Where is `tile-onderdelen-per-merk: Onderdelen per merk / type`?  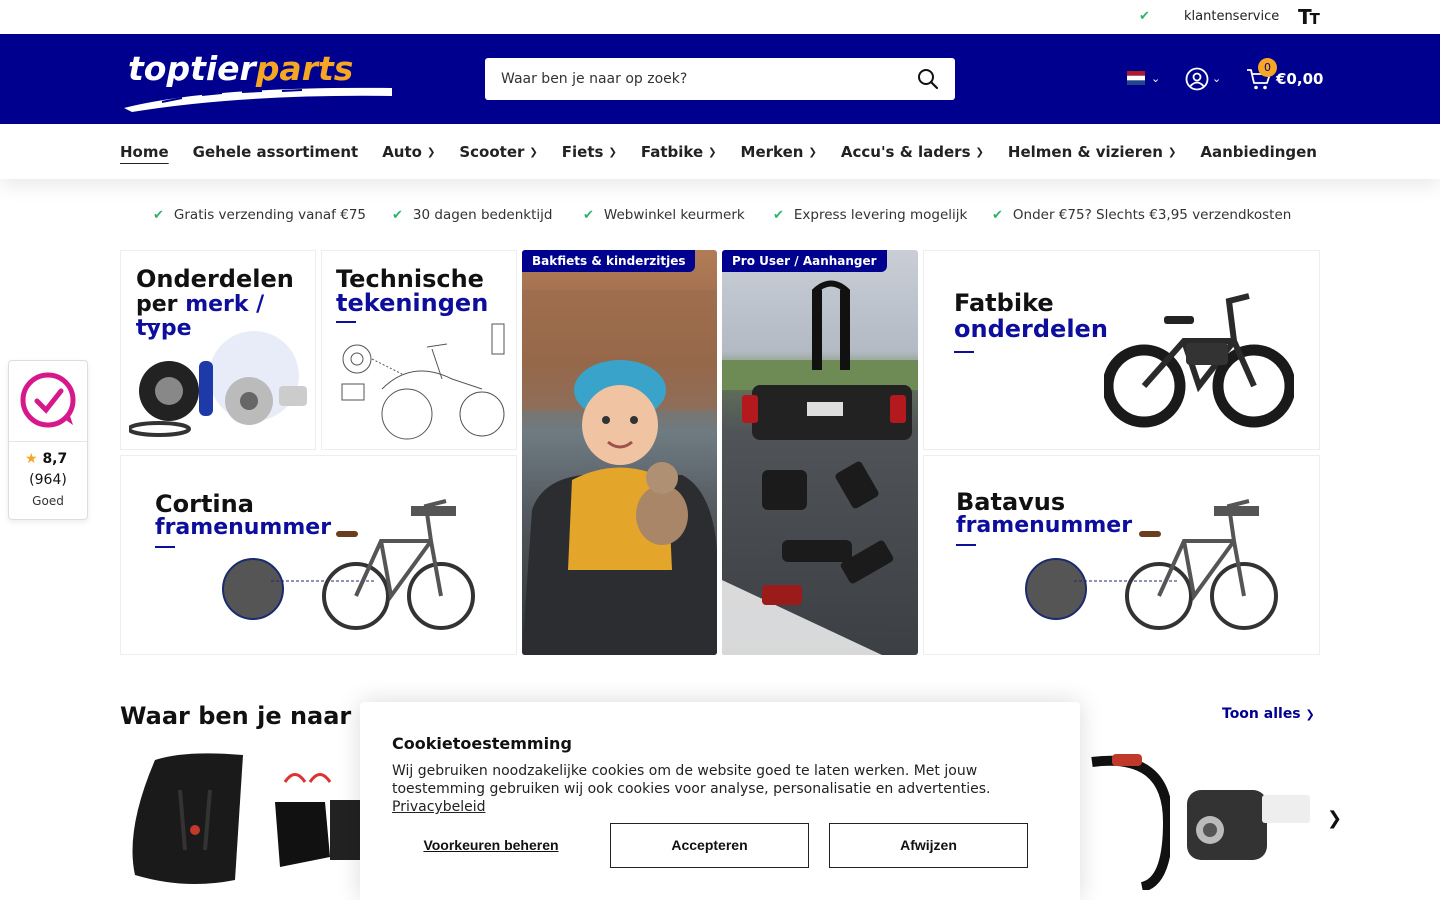
tile-onderdelen-per-merk: Onderdelen per merk / type is located at coordinates (218, 350).